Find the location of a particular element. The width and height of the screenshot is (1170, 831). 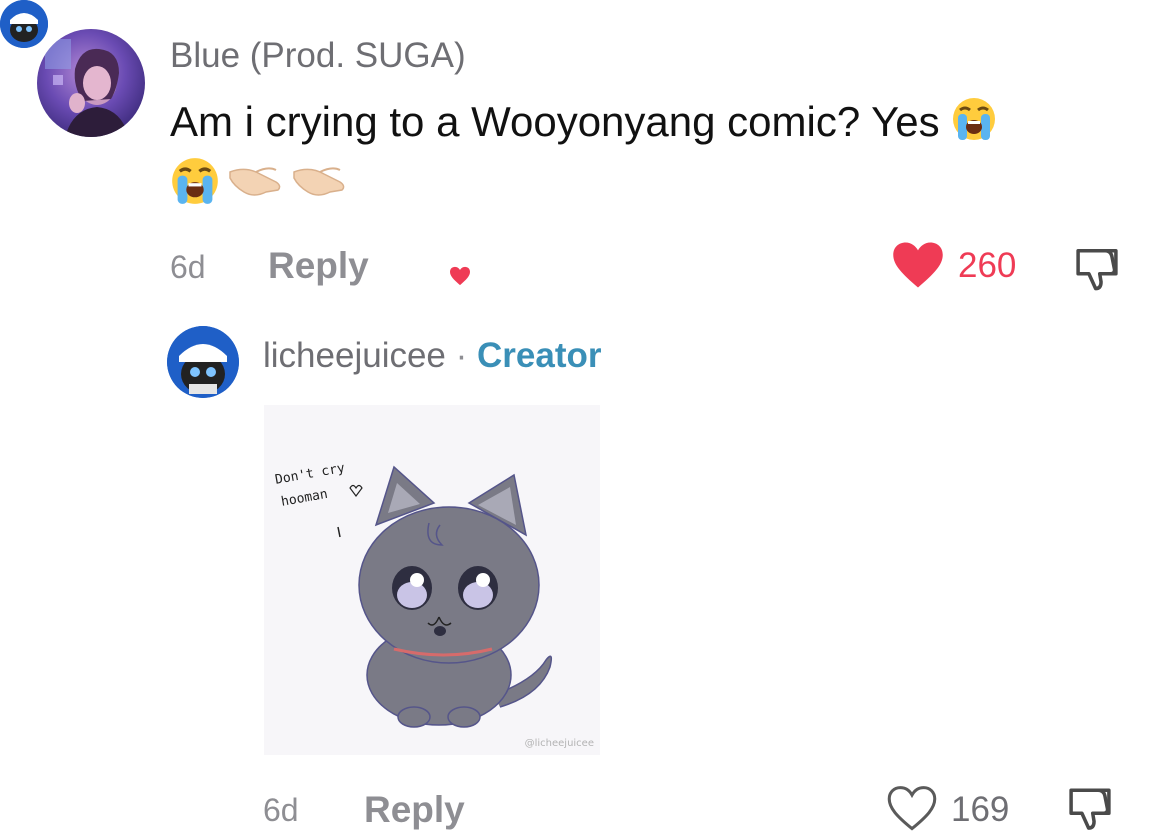

reply-username: licheejuicee is located at coordinates (354, 355).